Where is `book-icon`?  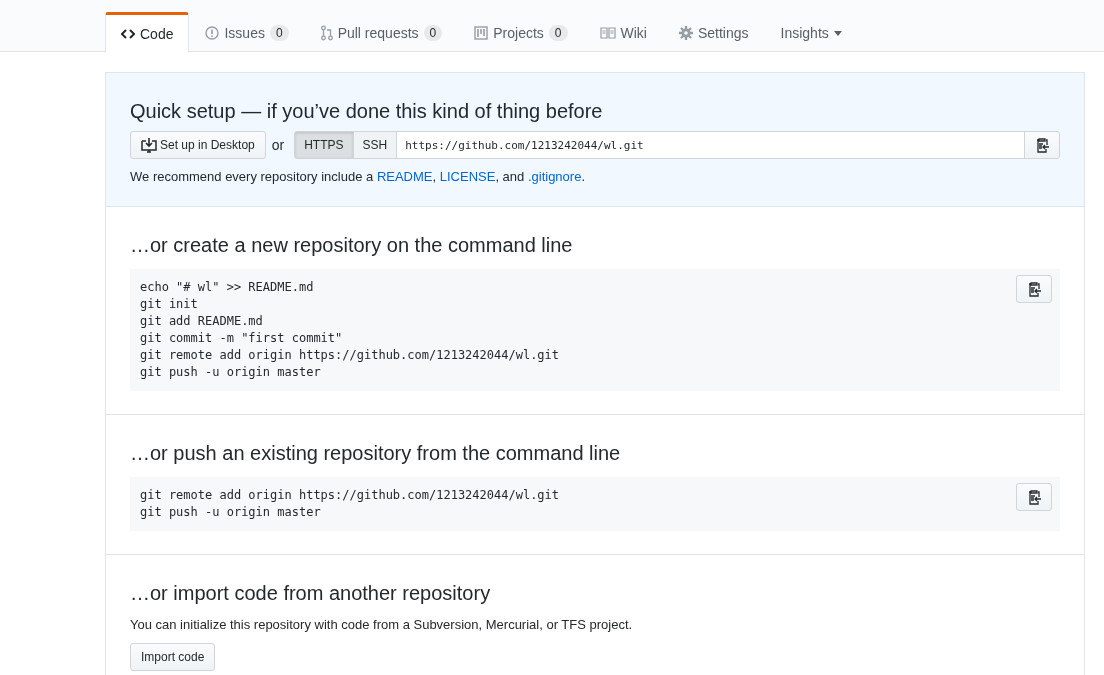 book-icon is located at coordinates (607, 33).